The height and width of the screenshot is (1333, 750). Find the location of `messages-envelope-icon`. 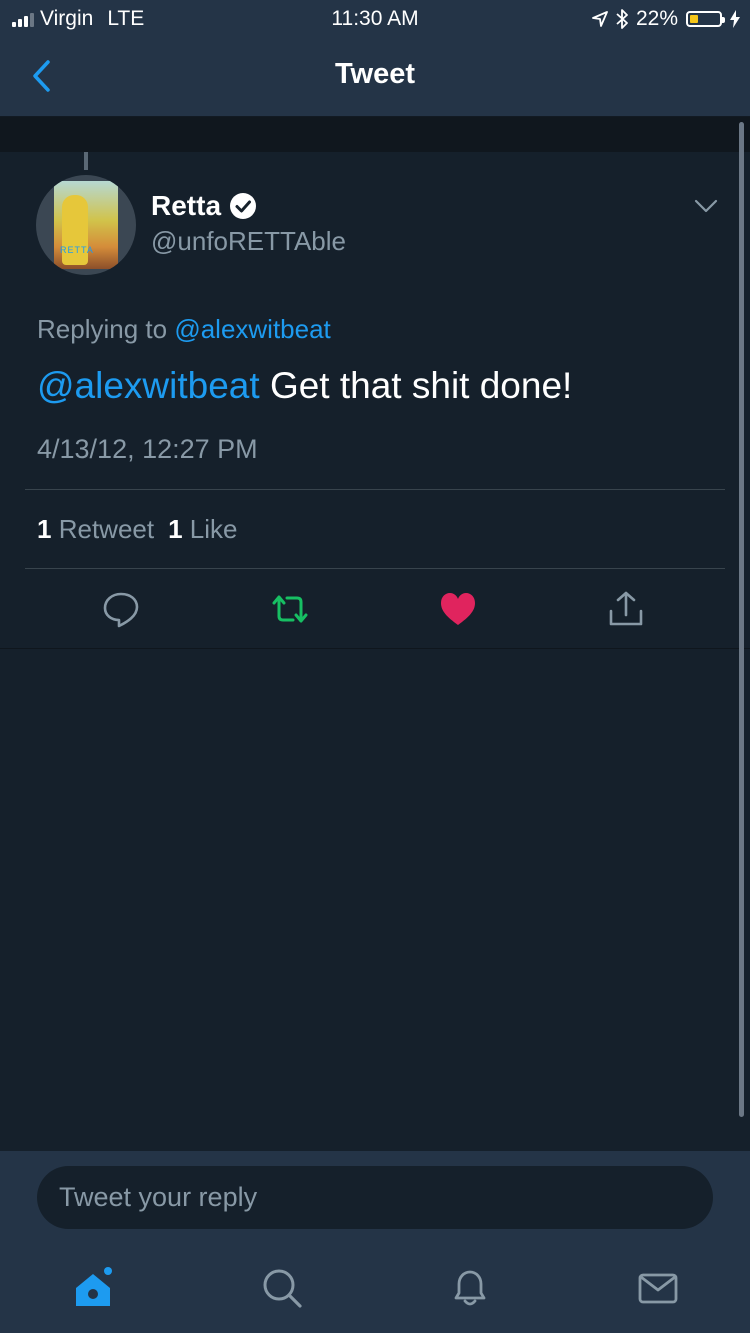

messages-envelope-icon is located at coordinates (658, 1288).